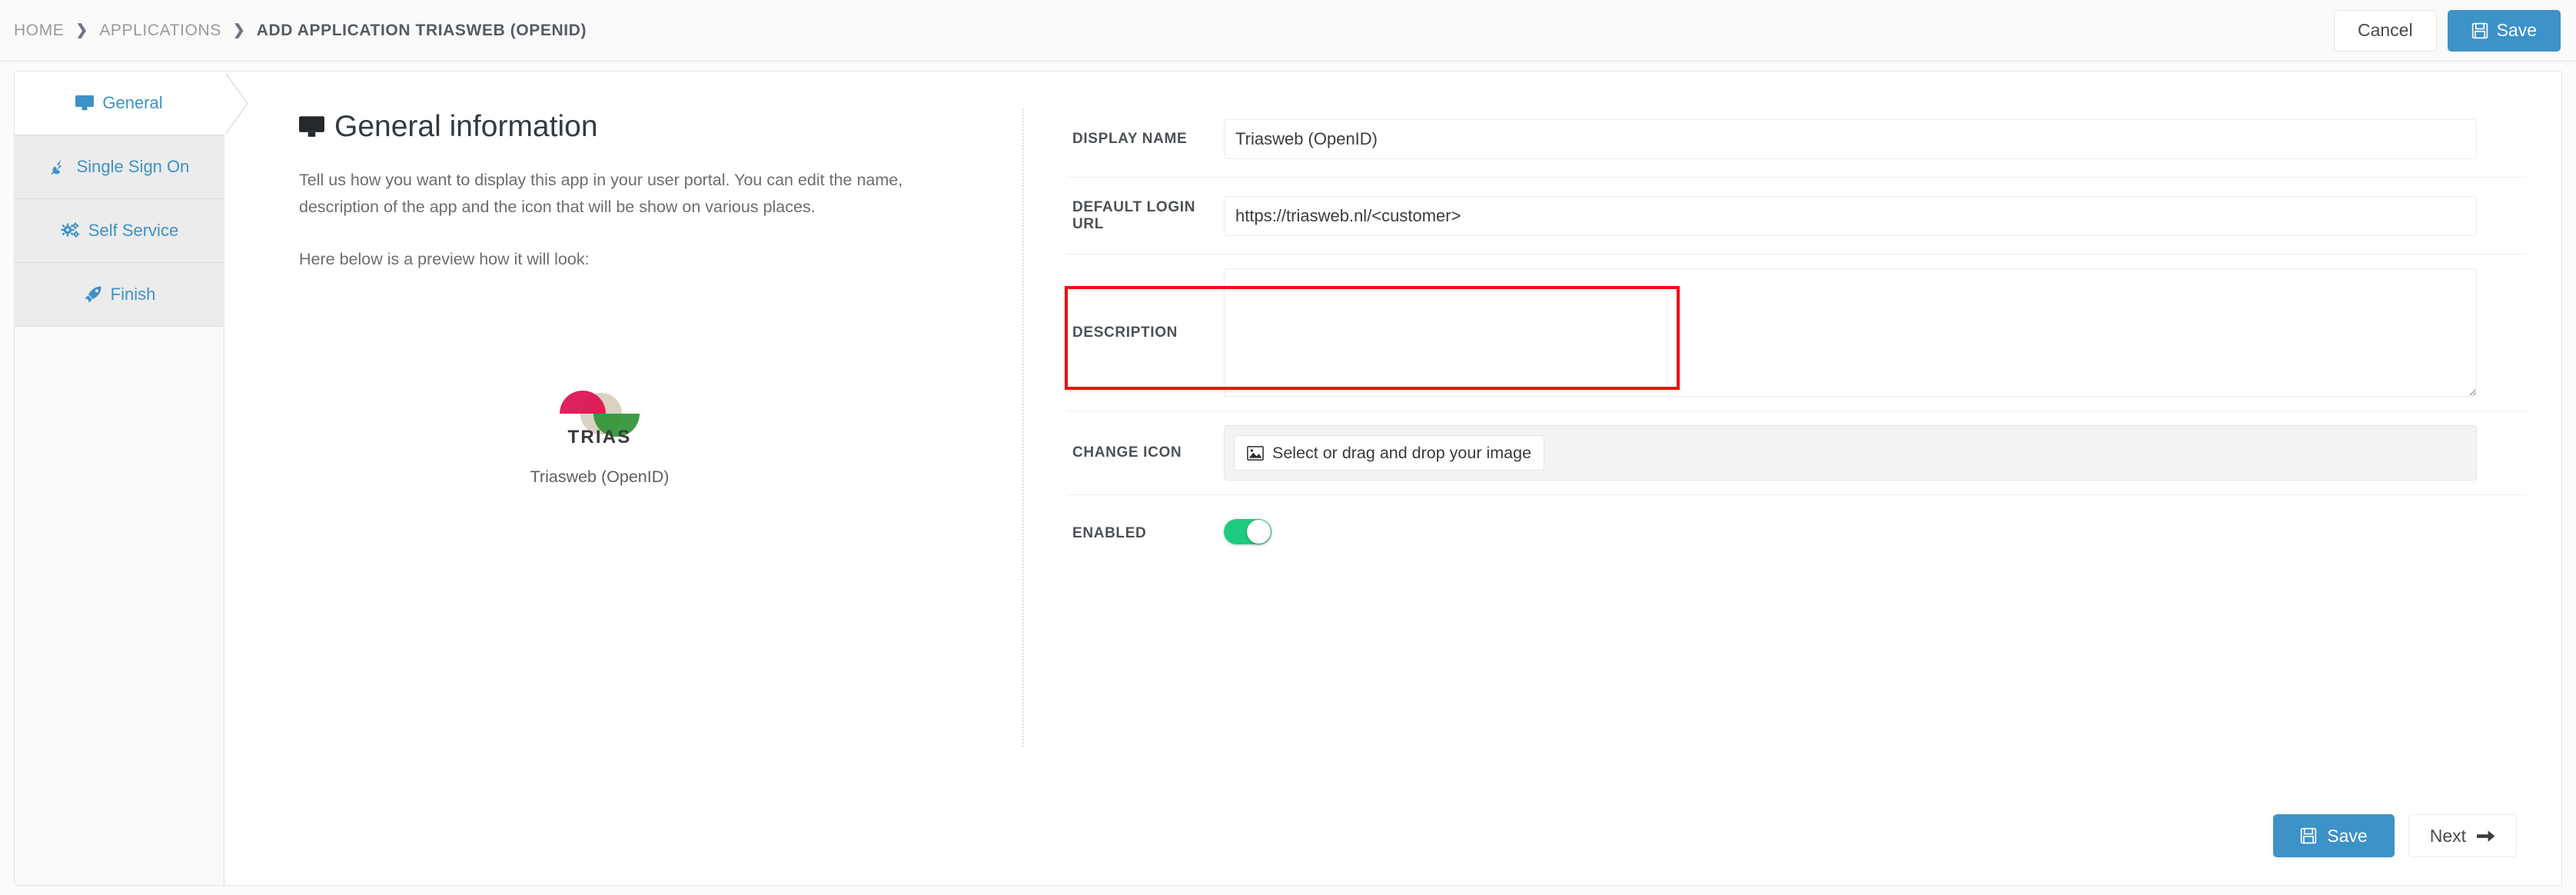  Describe the element at coordinates (2447, 836) in the screenshot. I see `next-button-label: Next` at that location.